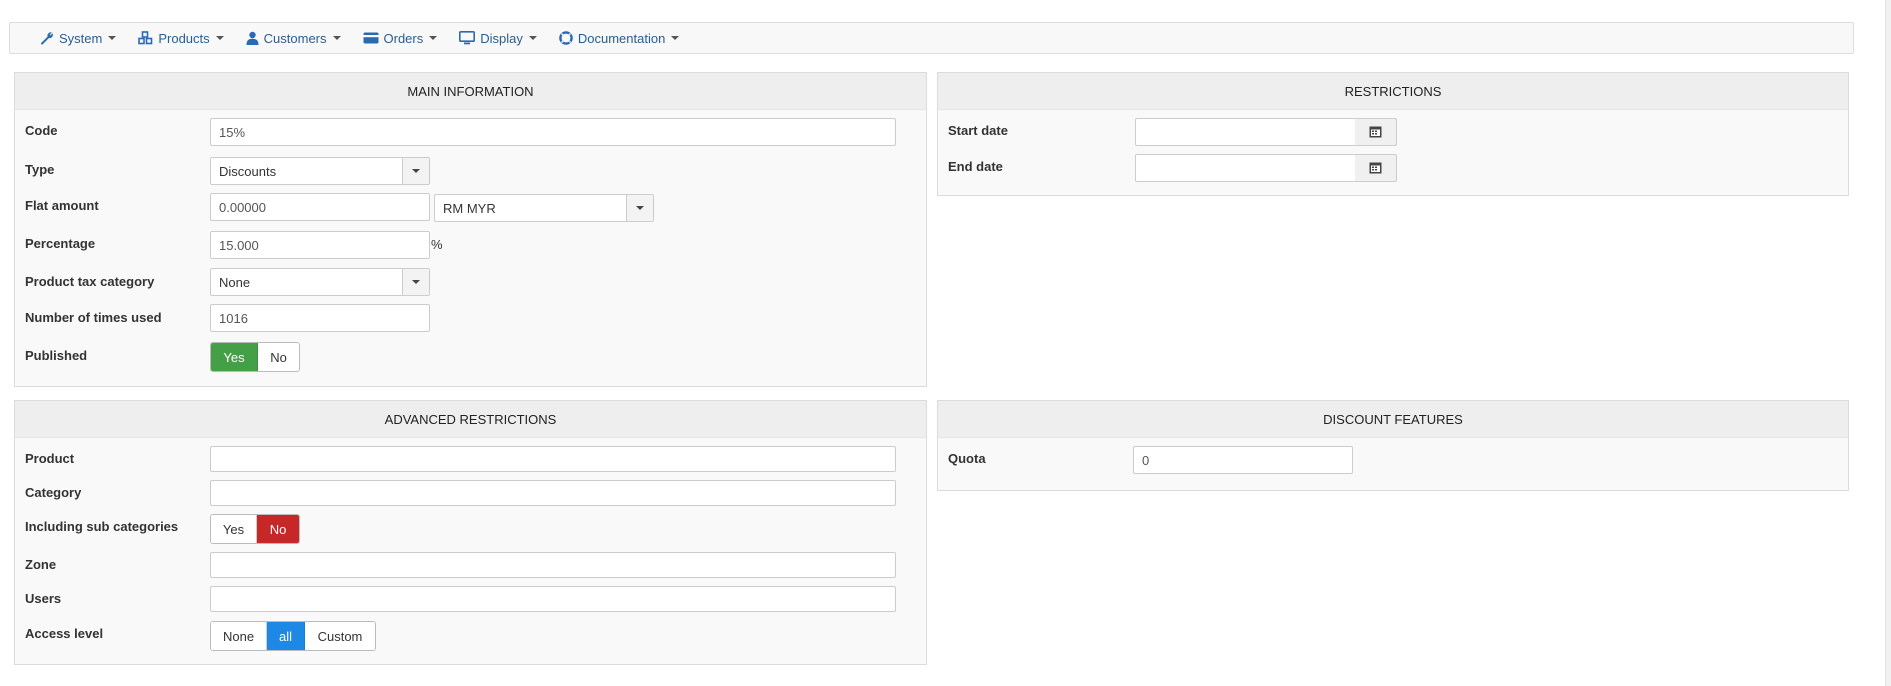 The image size is (1891, 686). Describe the element at coordinates (56, 355) in the screenshot. I see `published-label: Published` at that location.